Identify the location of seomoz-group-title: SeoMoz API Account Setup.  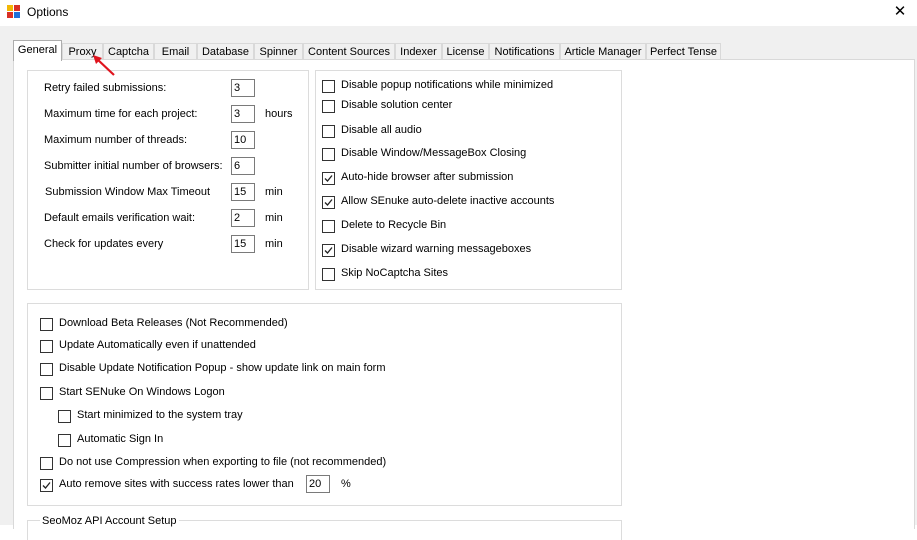
(109, 521).